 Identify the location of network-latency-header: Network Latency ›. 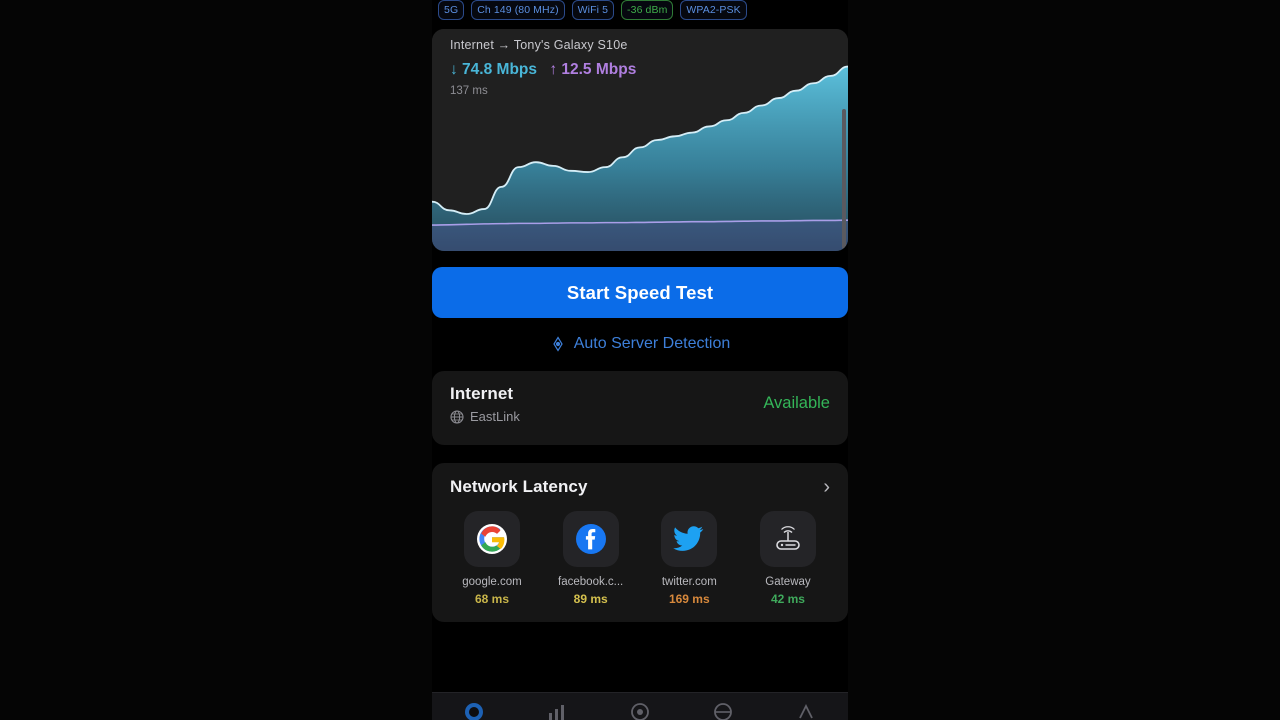
(640, 487).